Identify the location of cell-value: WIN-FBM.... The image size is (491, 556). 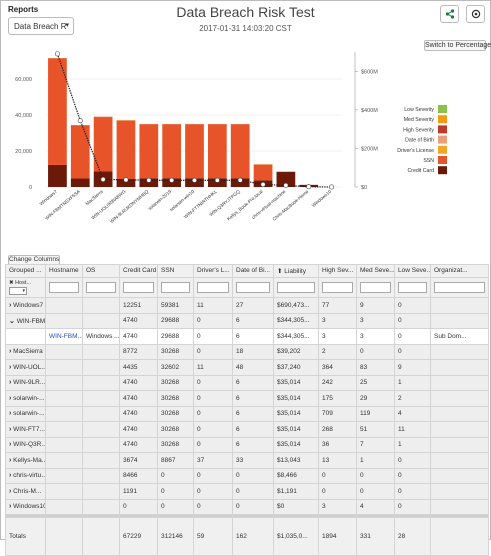
(66, 336).